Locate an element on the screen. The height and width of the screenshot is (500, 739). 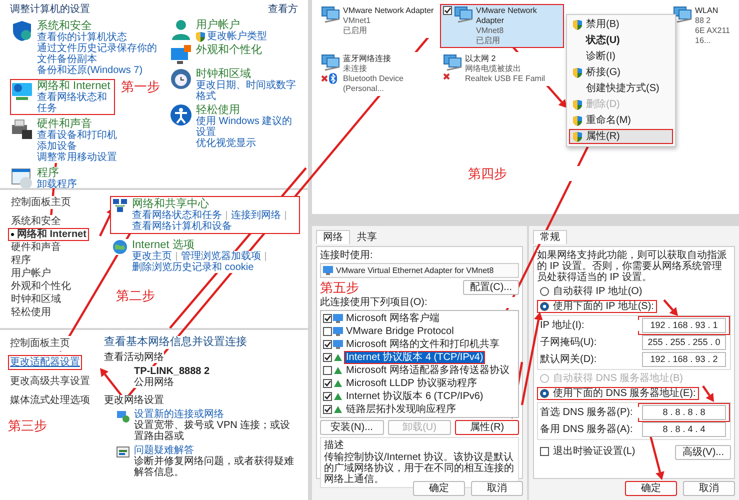
dns-field: 8 . 8 . 8 . 8 is located at coordinates (684, 412).